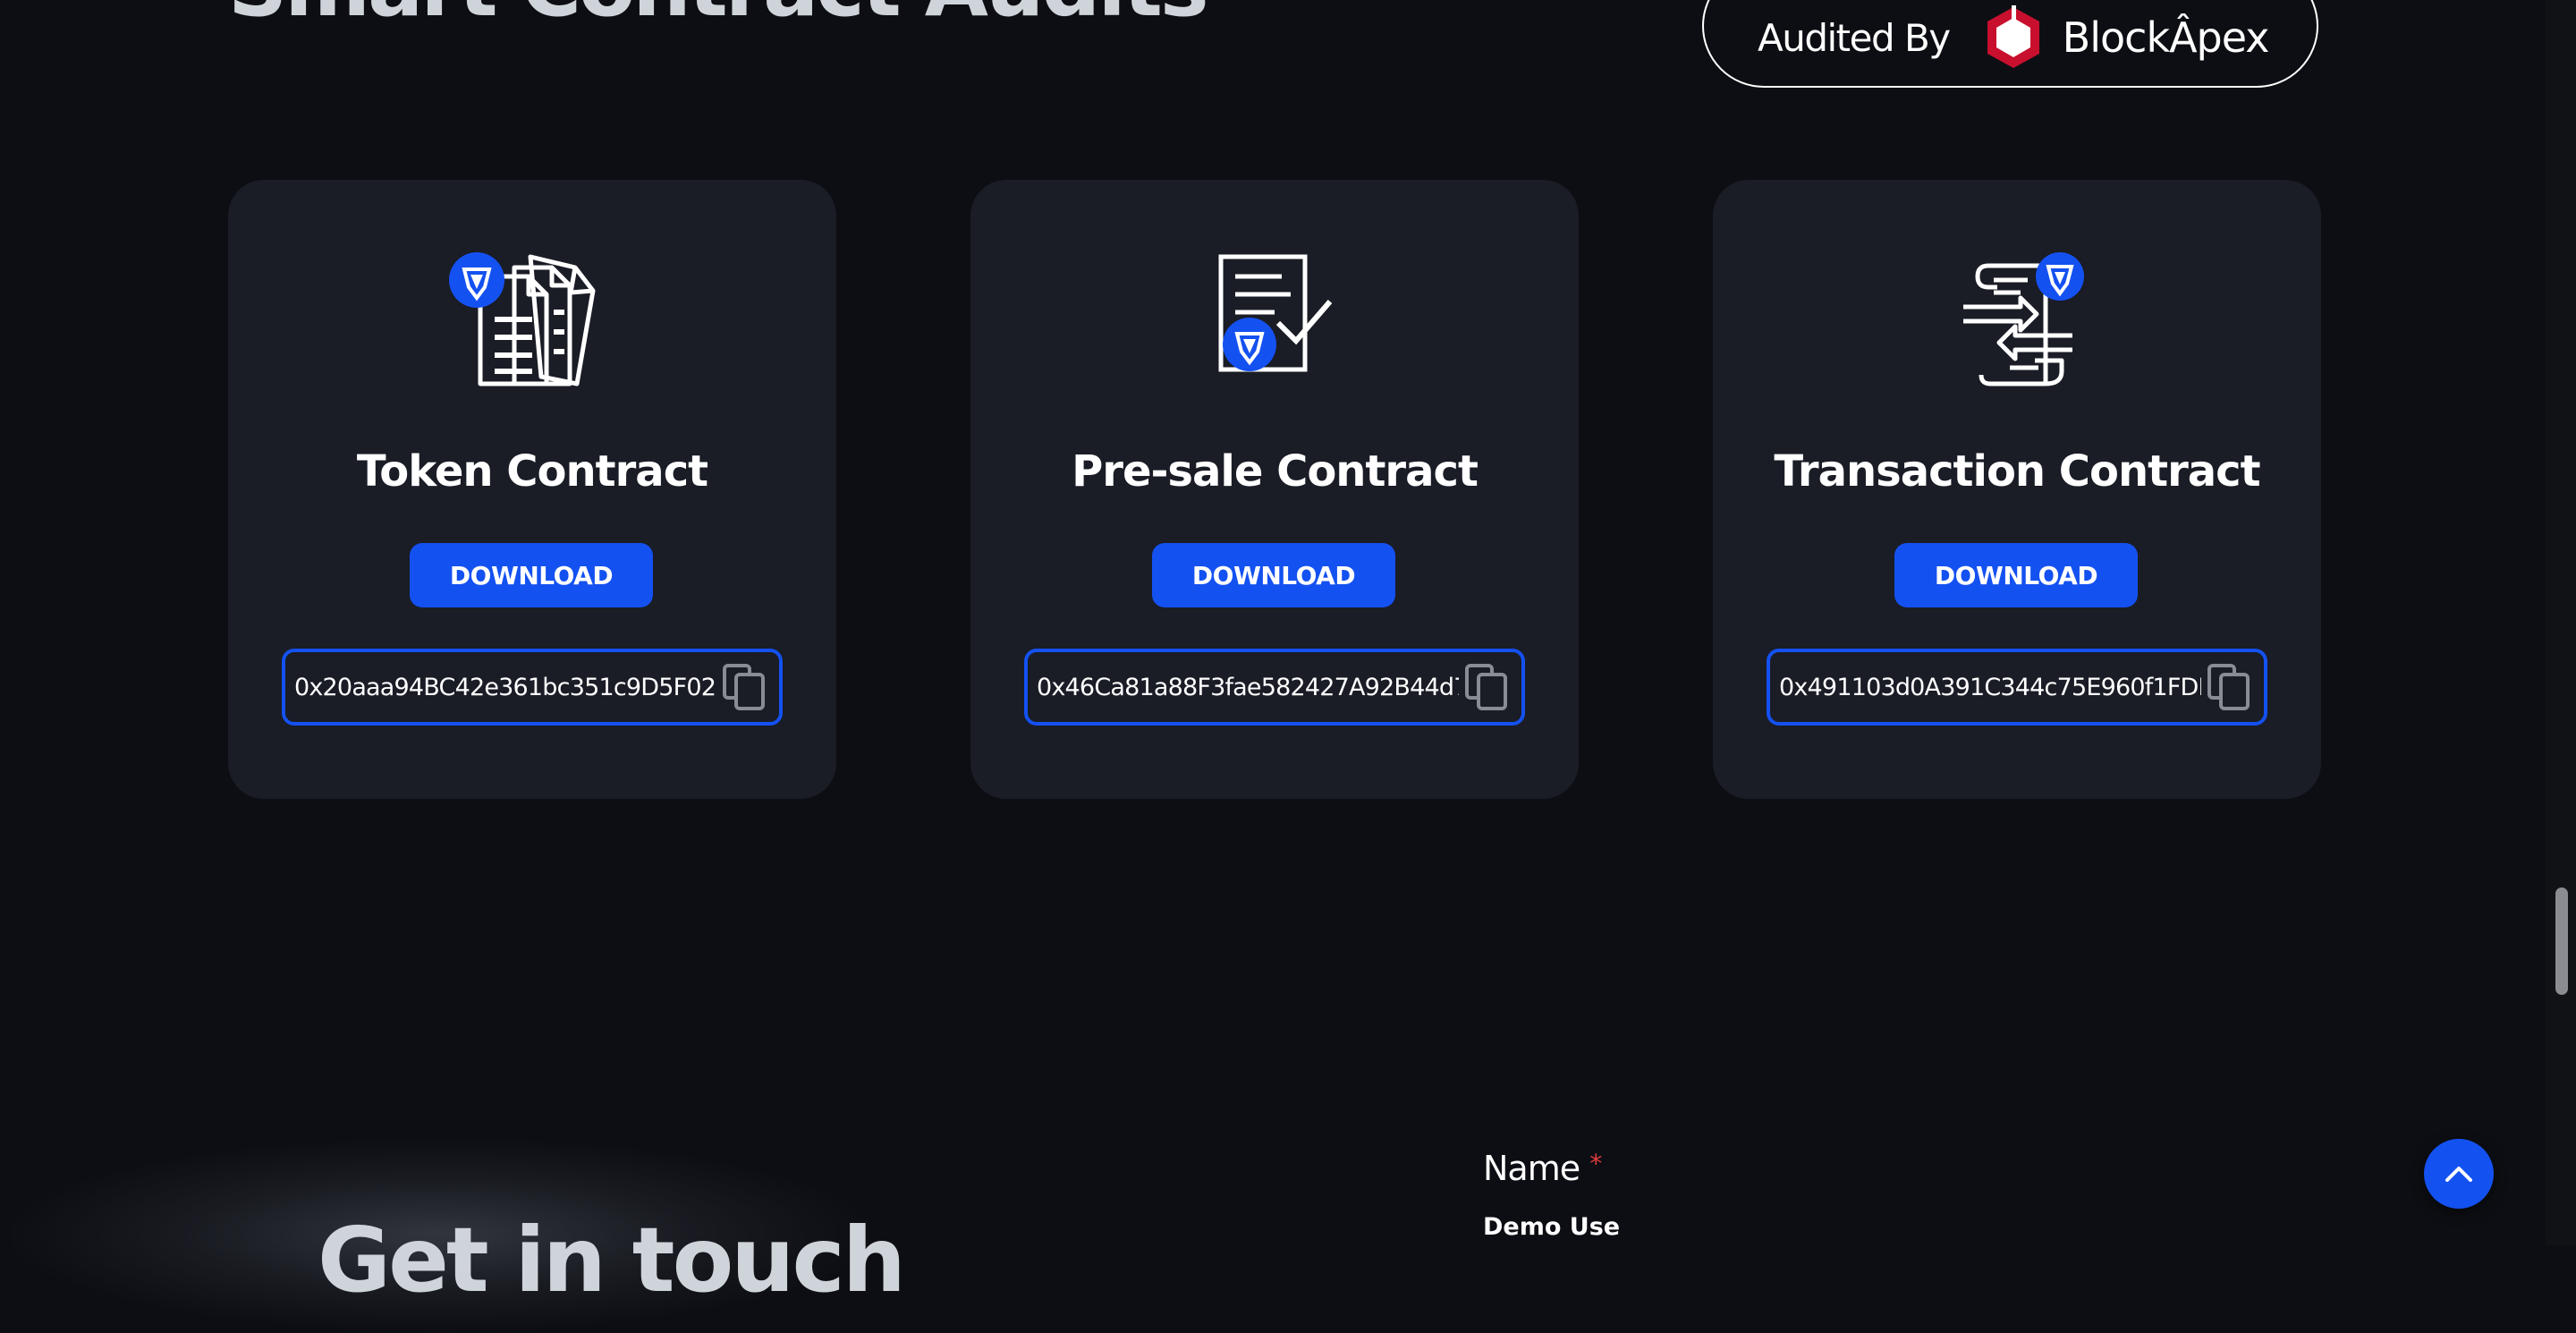 This screenshot has height=1333, width=2576. I want to click on contract-address-field: 0x46Ca81a88F3fae582427A92B44d784E, so click(1274, 687).